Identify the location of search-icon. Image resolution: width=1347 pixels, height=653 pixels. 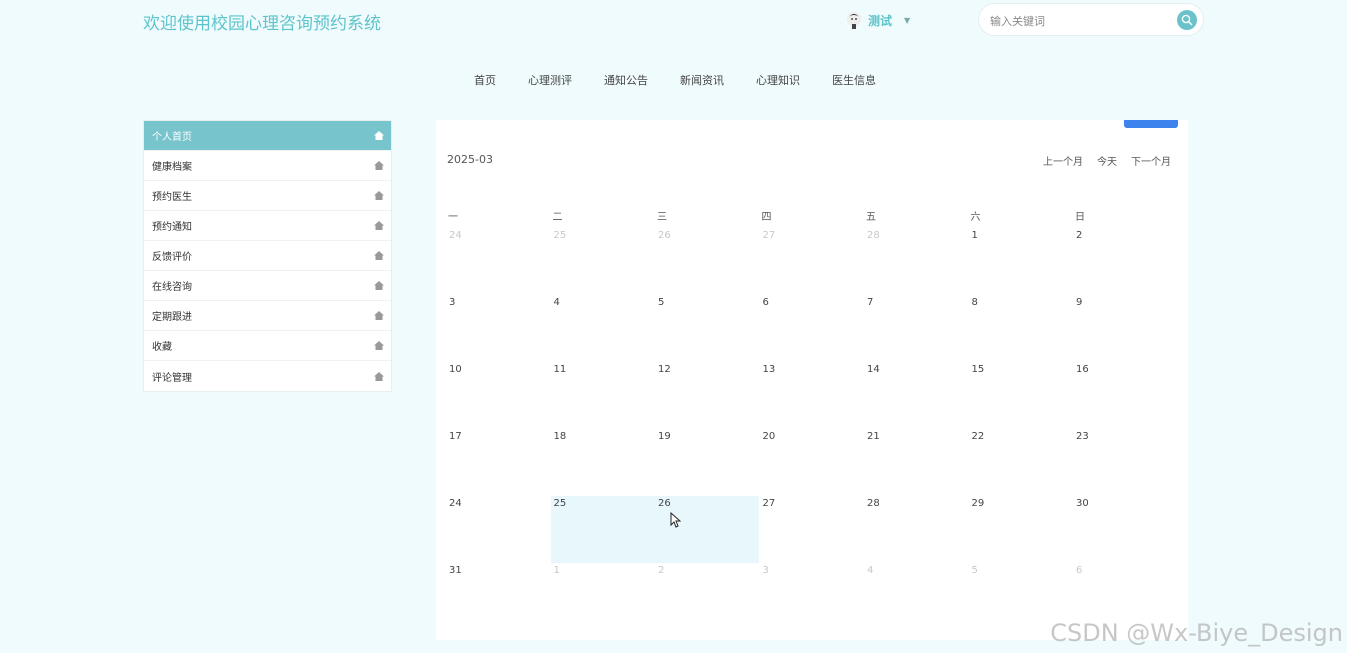
(1187, 20).